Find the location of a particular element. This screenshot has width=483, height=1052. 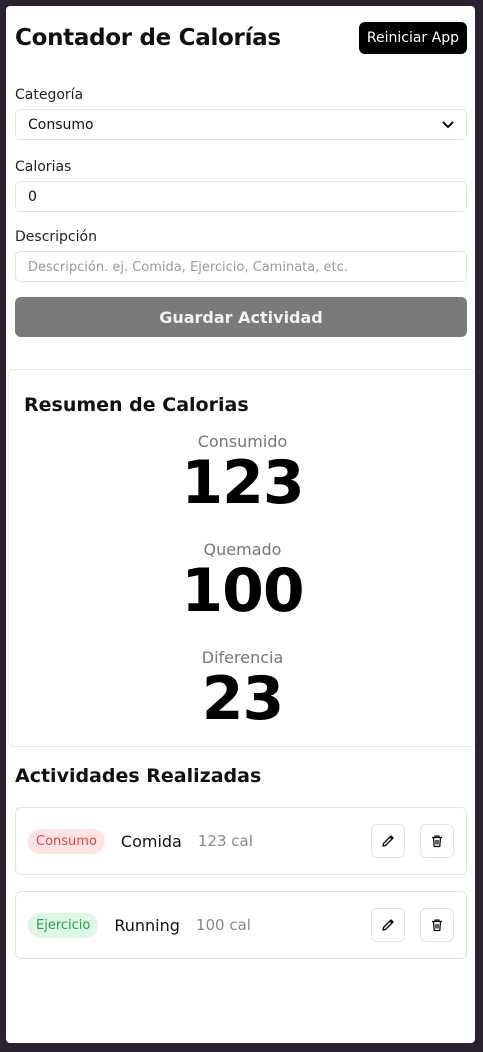

description-label: Descripción is located at coordinates (56, 237).